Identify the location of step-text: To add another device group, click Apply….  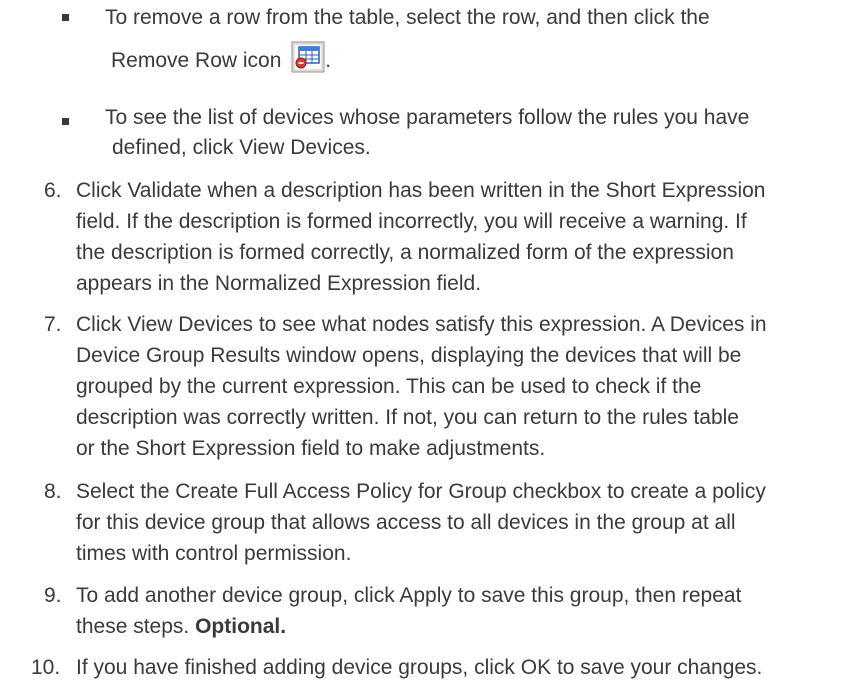
(471, 611).